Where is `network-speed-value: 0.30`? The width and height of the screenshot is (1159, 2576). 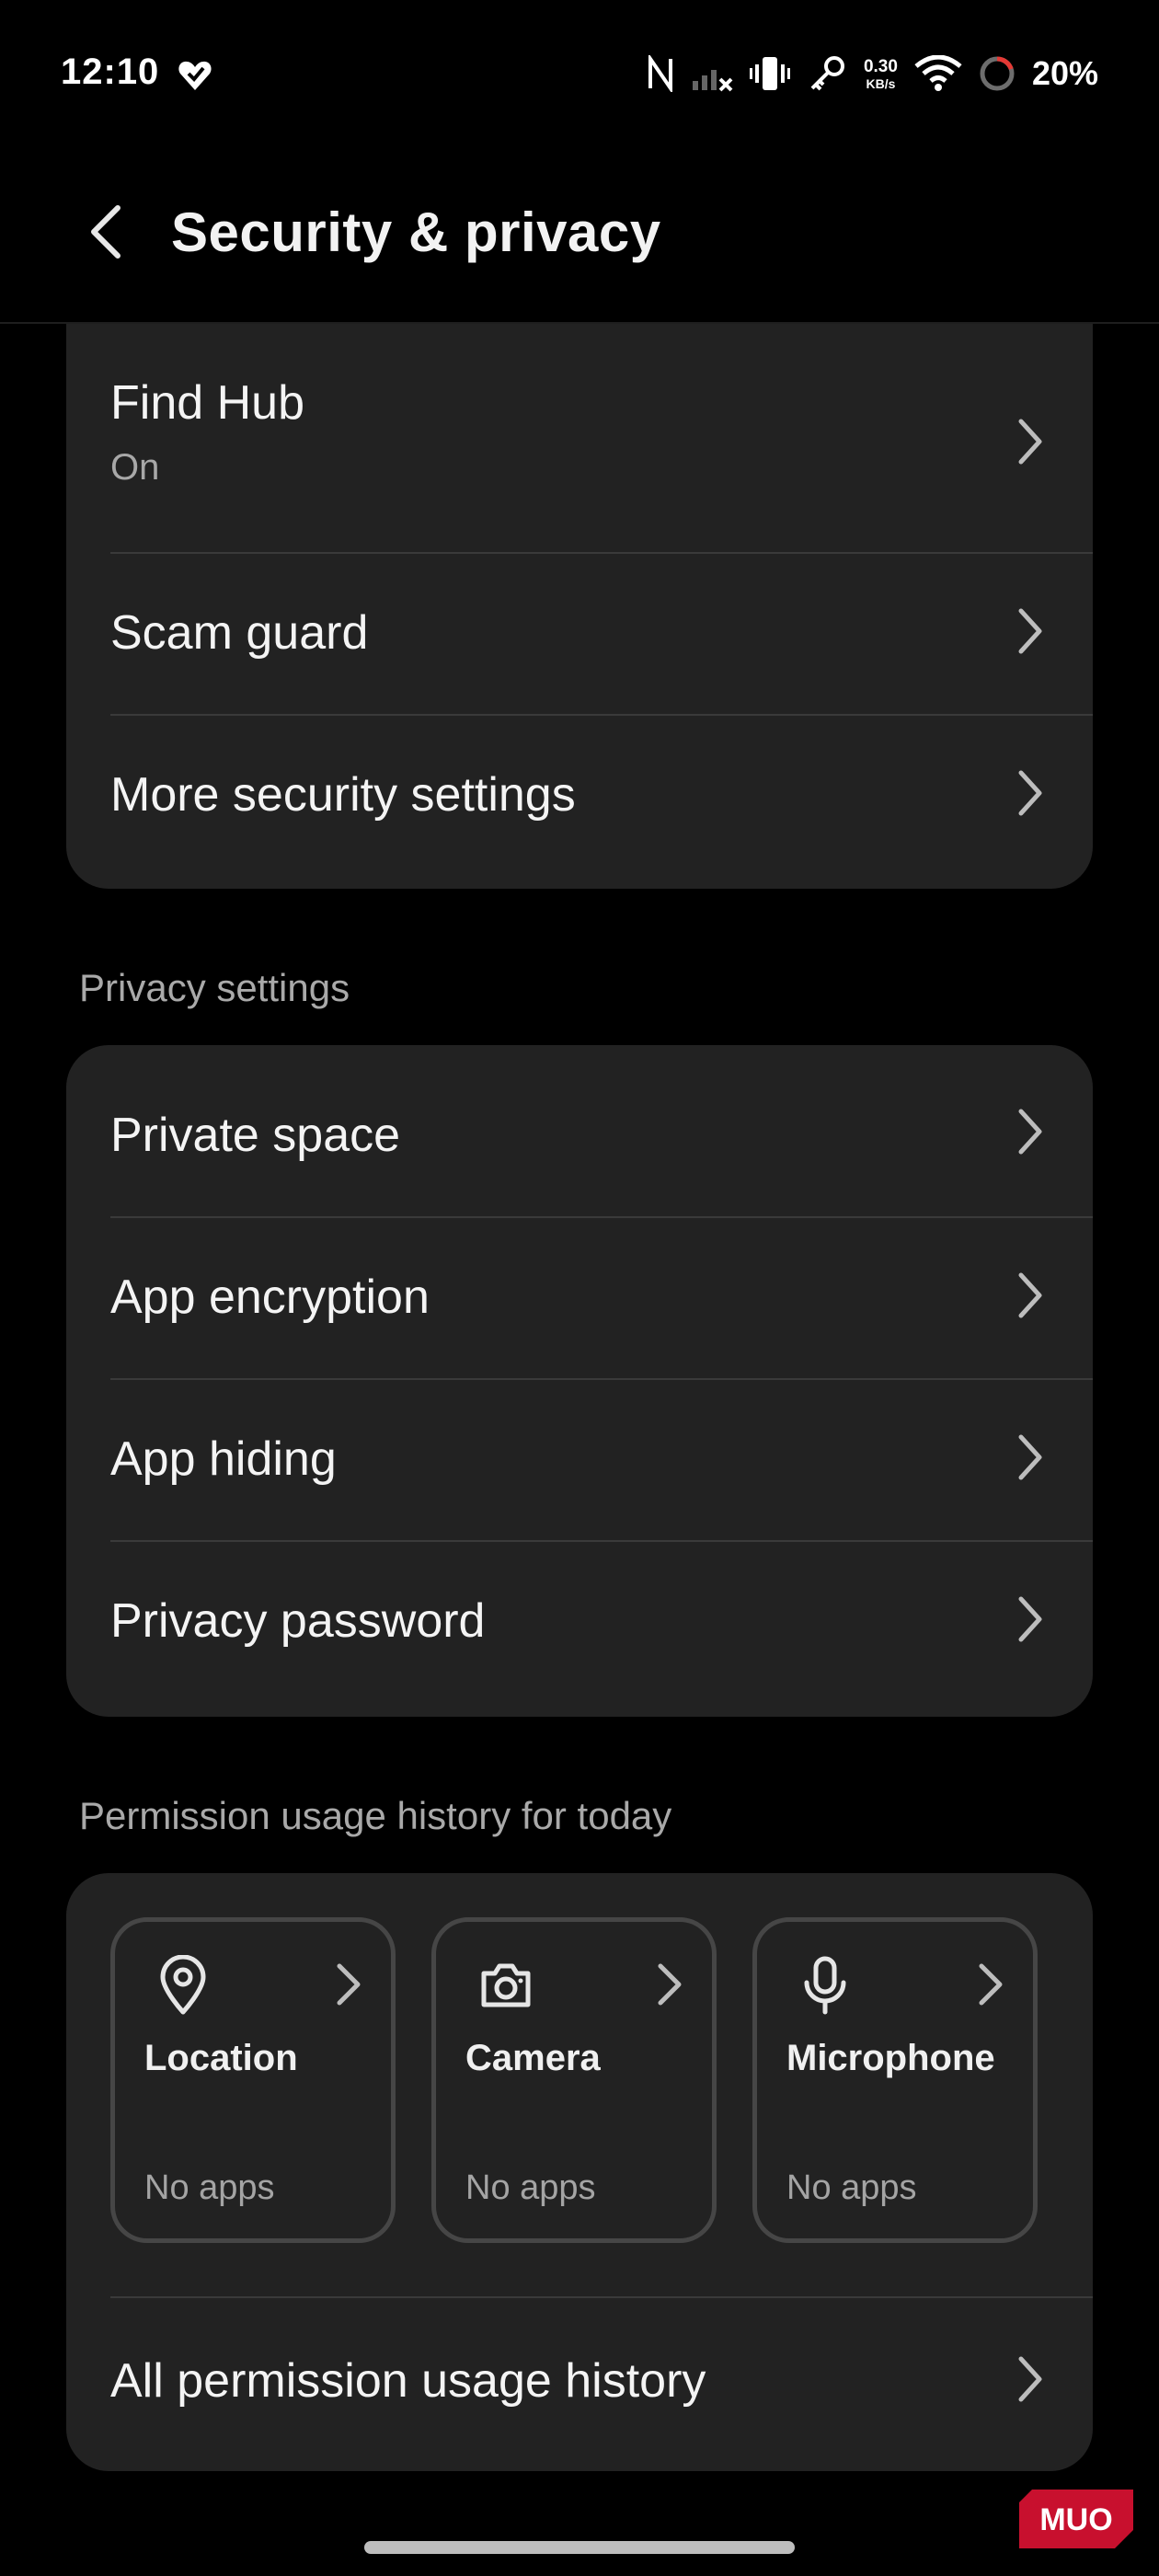
network-speed-value: 0.30 is located at coordinates (880, 66).